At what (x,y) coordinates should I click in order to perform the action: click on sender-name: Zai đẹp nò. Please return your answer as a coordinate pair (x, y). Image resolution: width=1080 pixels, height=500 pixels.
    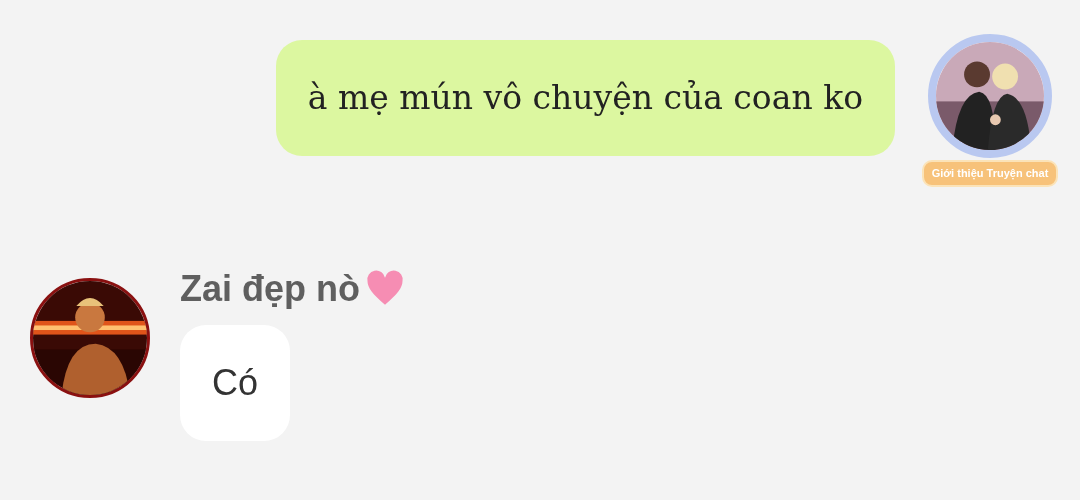
    Looking at the image, I should click on (270, 288).